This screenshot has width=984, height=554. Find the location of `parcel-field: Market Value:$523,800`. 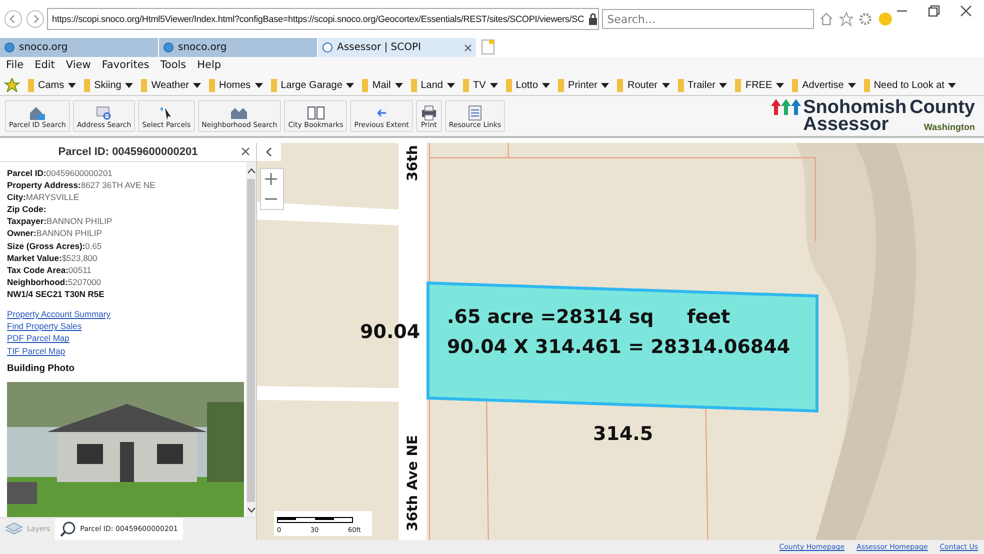

parcel-field: Market Value:$523,800 is located at coordinates (126, 258).